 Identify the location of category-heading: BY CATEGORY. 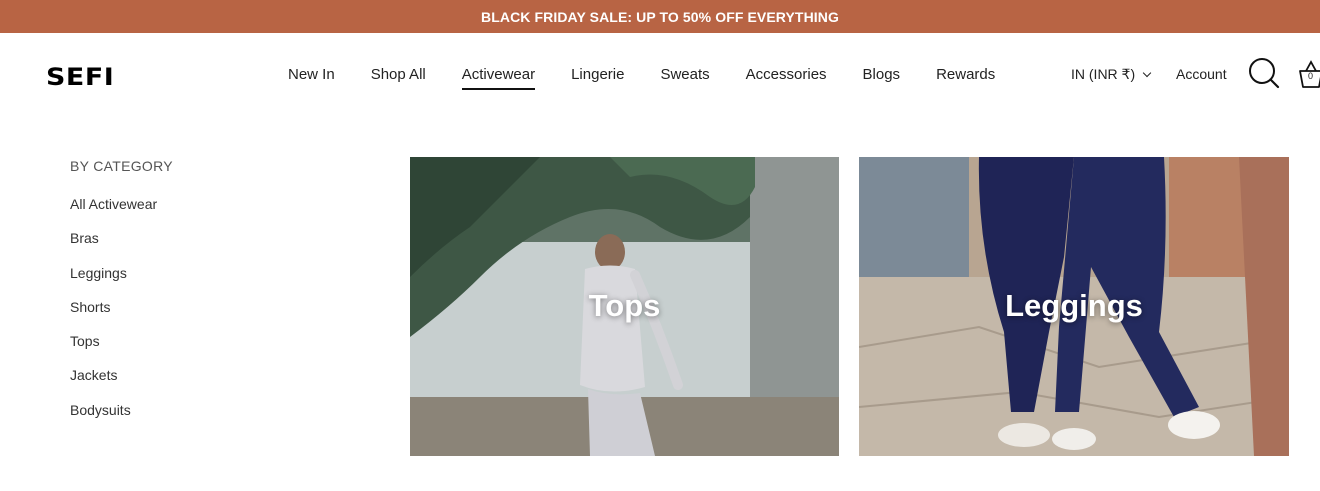
(121, 166).